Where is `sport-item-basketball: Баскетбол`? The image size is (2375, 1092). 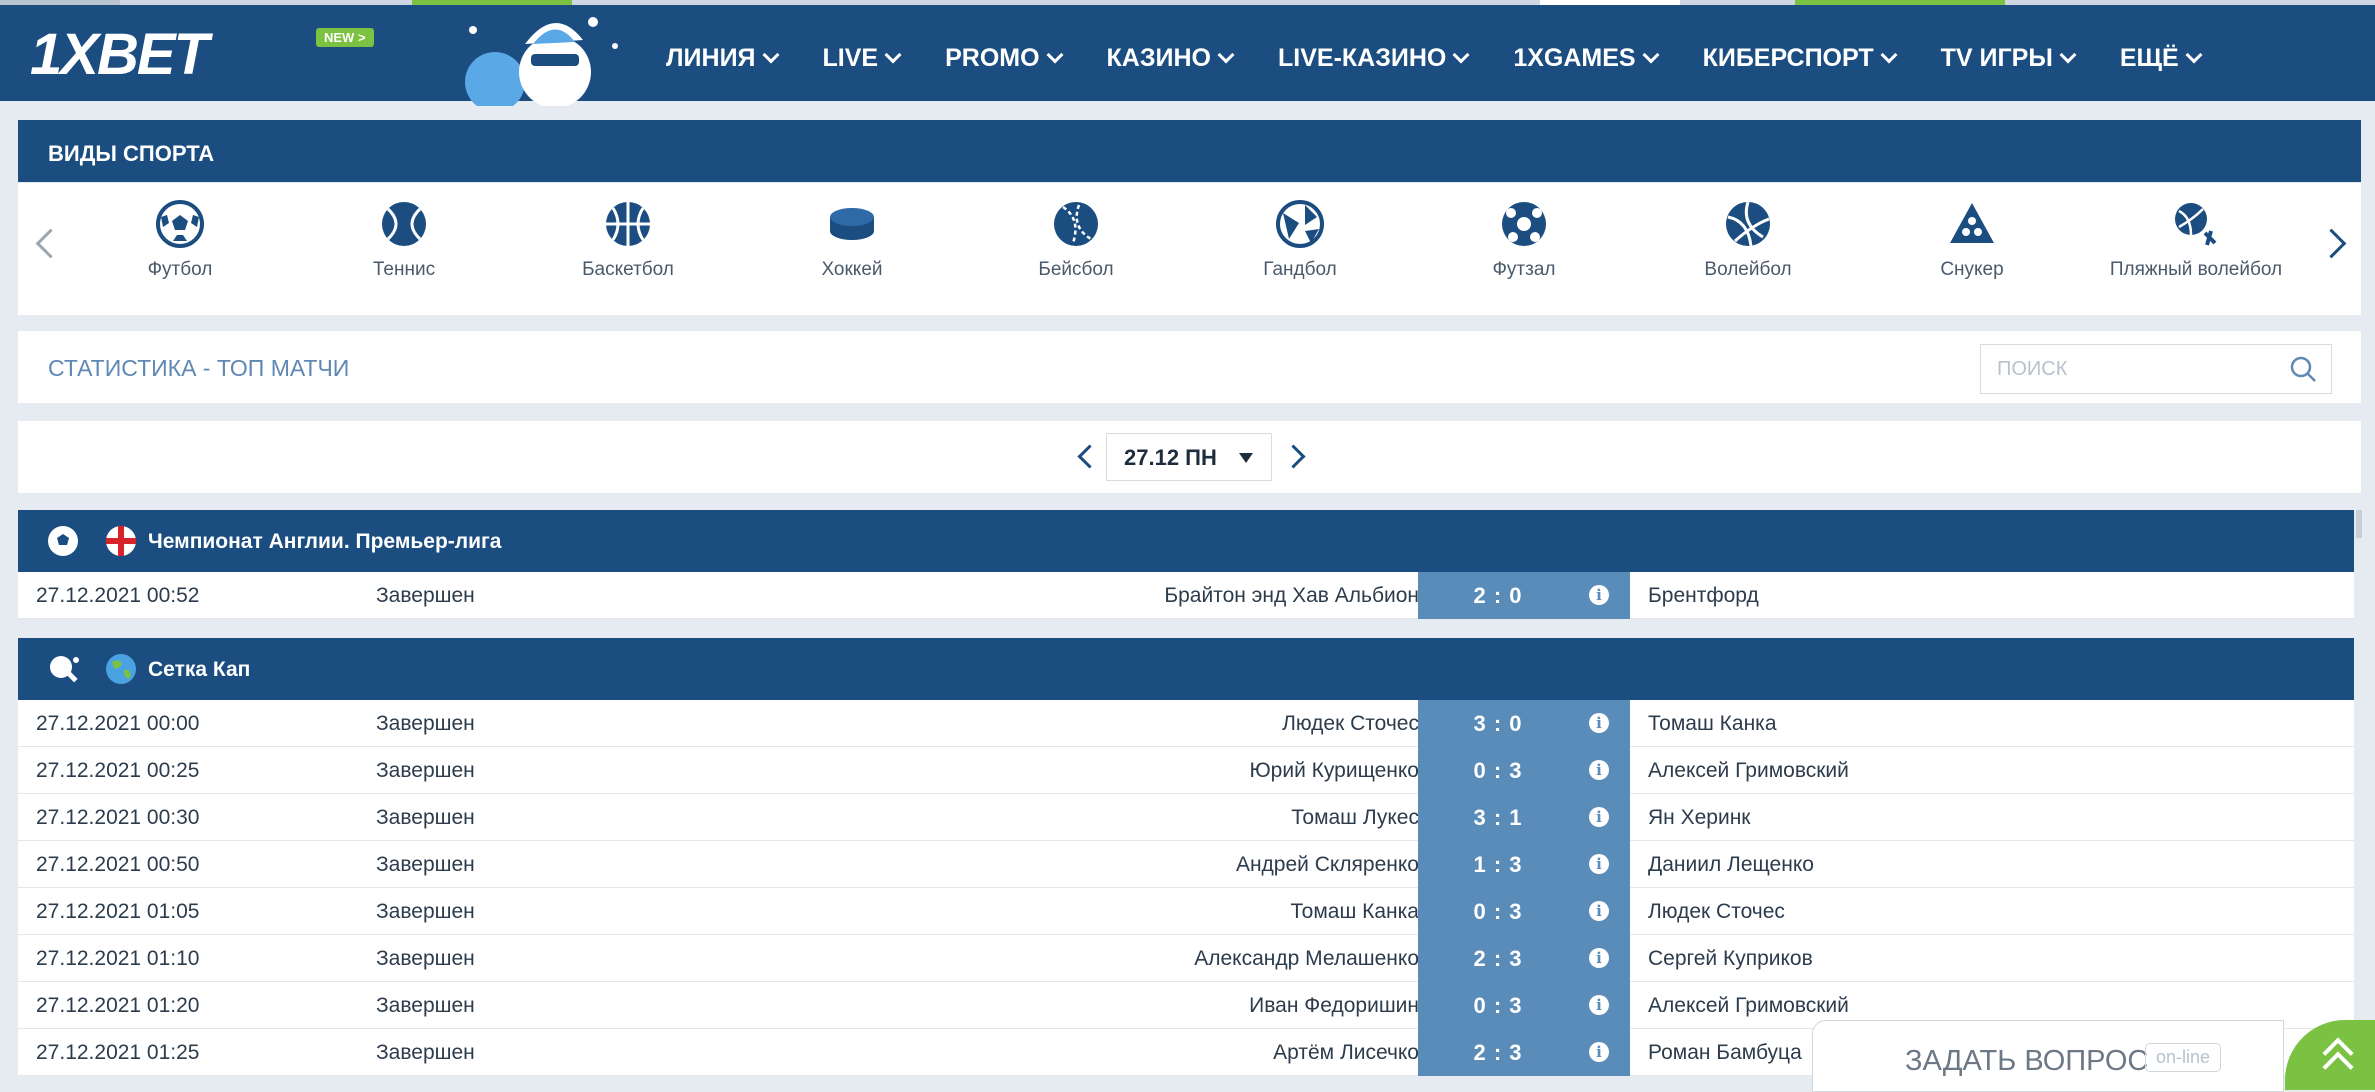
sport-item-basketball: Баскетбол is located at coordinates (628, 240).